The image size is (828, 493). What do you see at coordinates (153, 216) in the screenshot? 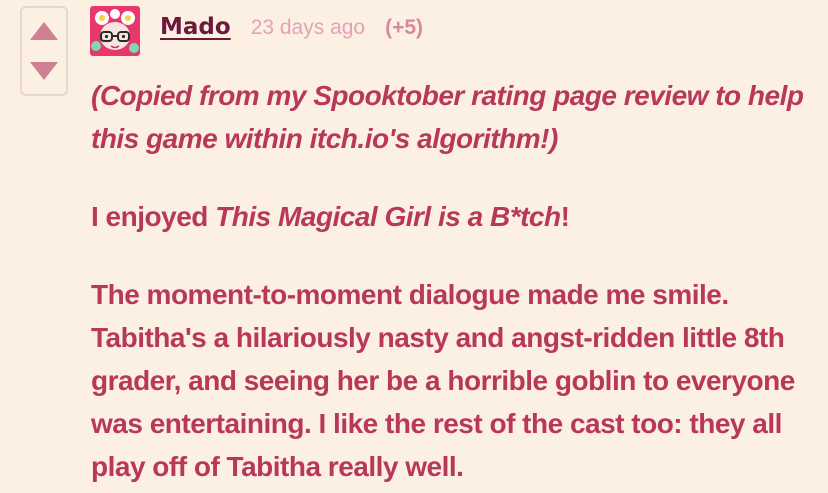
I see `paragraph-2-prefix: I enjoyed` at bounding box center [153, 216].